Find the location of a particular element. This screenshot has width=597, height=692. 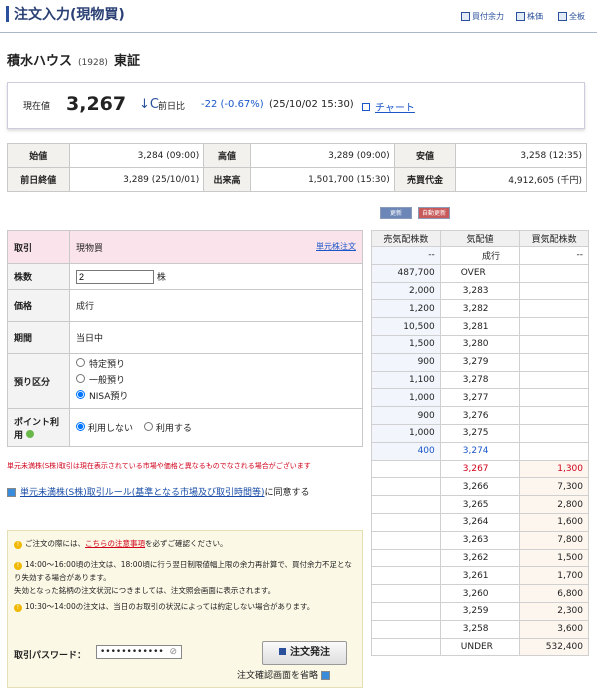

chart-icon is located at coordinates (366, 107).